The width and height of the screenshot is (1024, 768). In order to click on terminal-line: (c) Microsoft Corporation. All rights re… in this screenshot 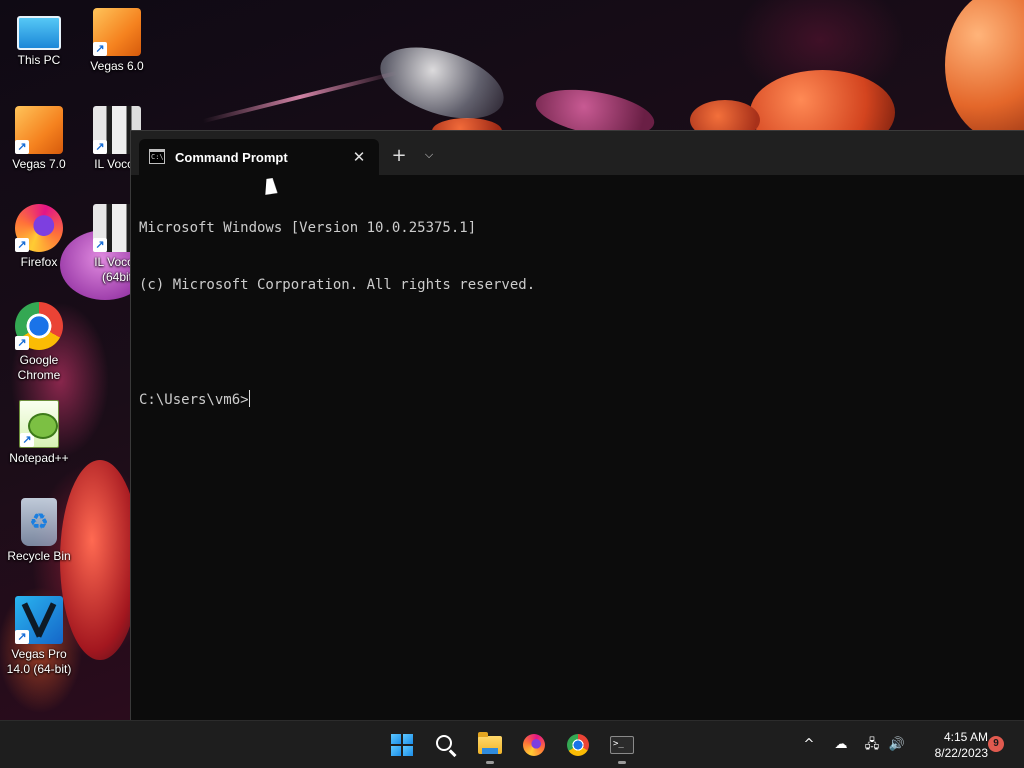, I will do `click(337, 285)`.